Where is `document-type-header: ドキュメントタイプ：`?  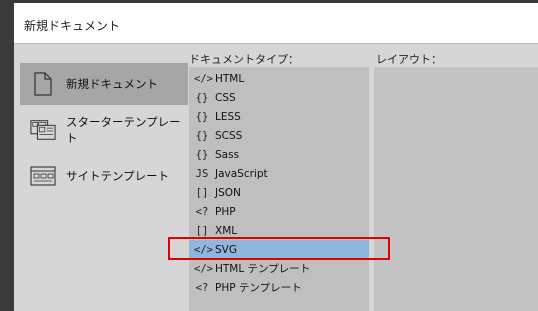 document-type-header: ドキュメントタイプ： is located at coordinates (244, 59).